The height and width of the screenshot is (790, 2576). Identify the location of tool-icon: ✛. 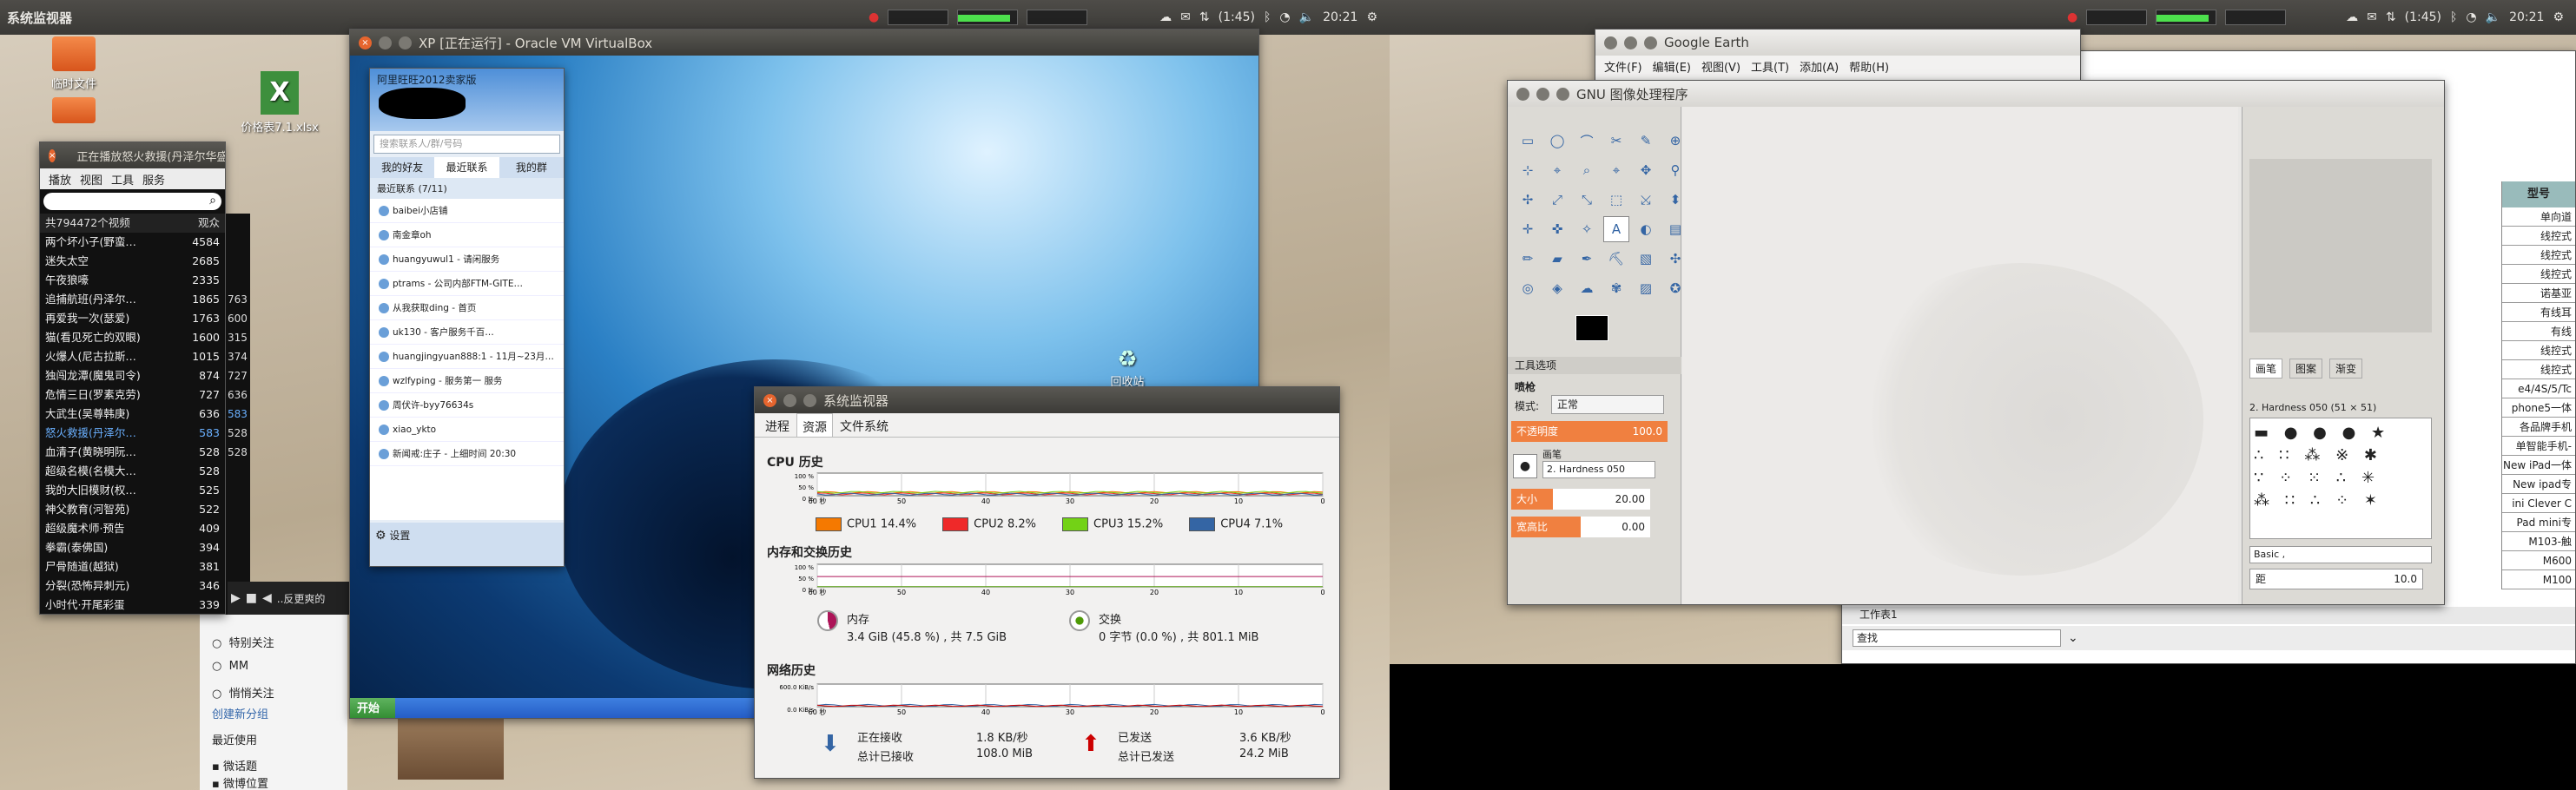
(1528, 229).